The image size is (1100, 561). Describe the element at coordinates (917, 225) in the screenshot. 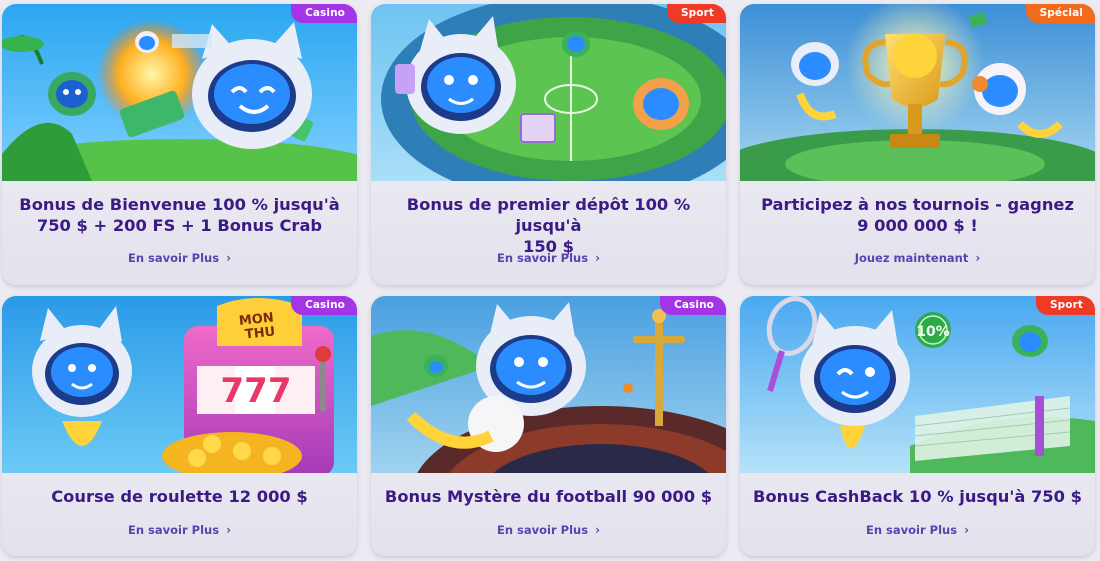

I see `promo-title-line: 9 000 000 $ !` at that location.